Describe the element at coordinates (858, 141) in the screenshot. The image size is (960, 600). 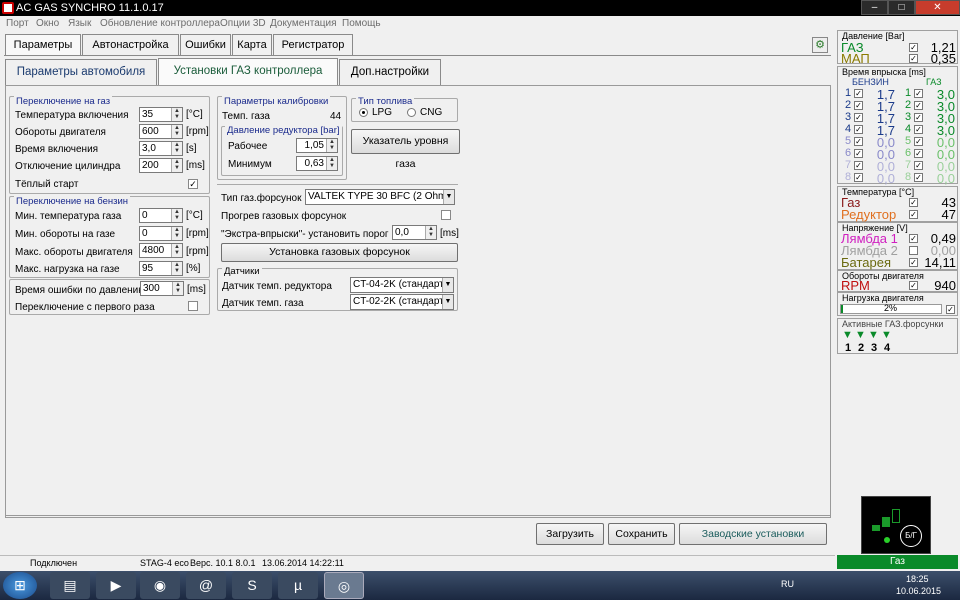
I see `inj-petrol-checkbox-5: ✓` at that location.